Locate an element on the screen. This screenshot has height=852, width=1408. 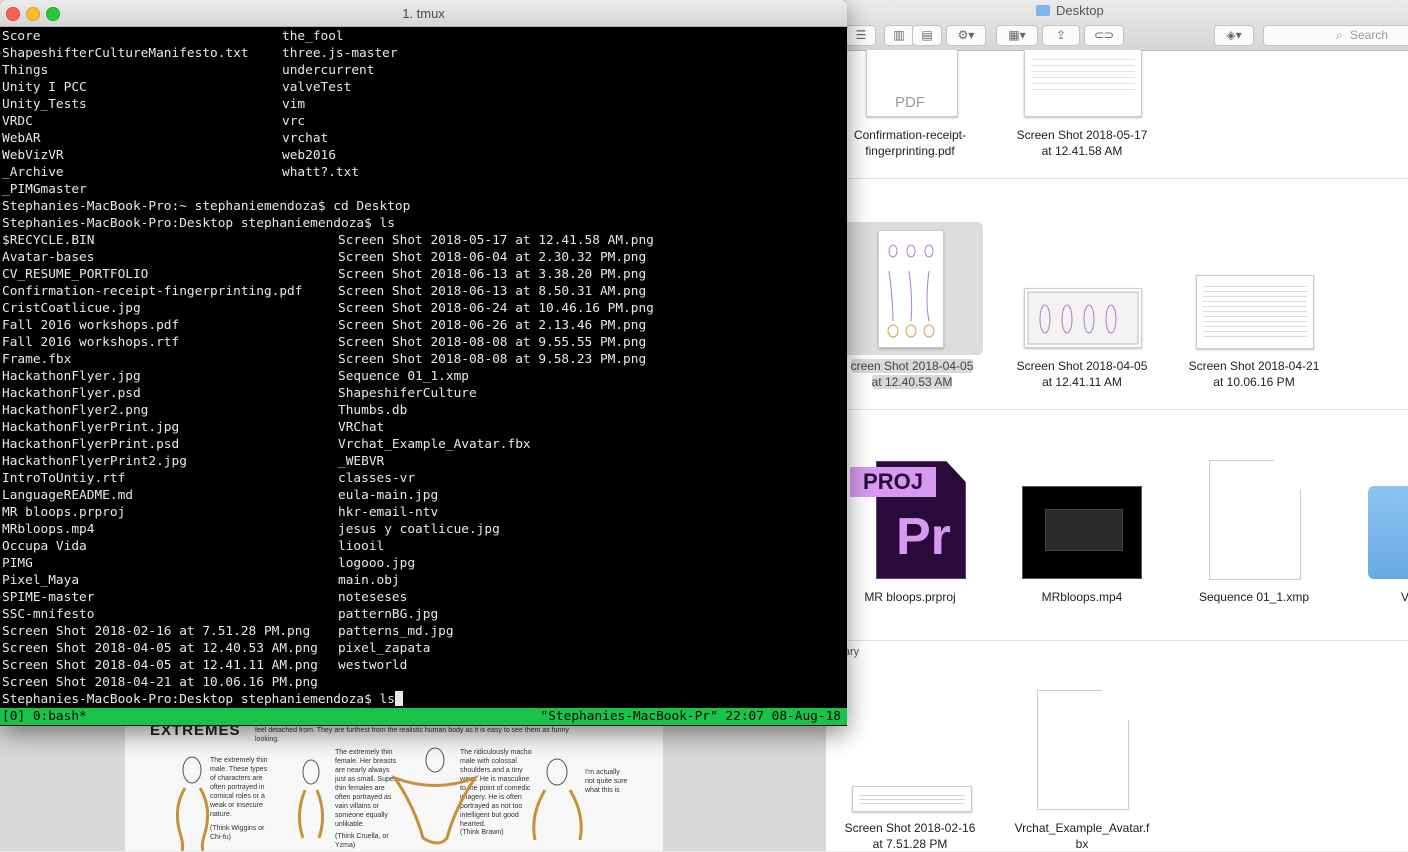
terminal-line: Unity_Tests vim is located at coordinates (424, 104).